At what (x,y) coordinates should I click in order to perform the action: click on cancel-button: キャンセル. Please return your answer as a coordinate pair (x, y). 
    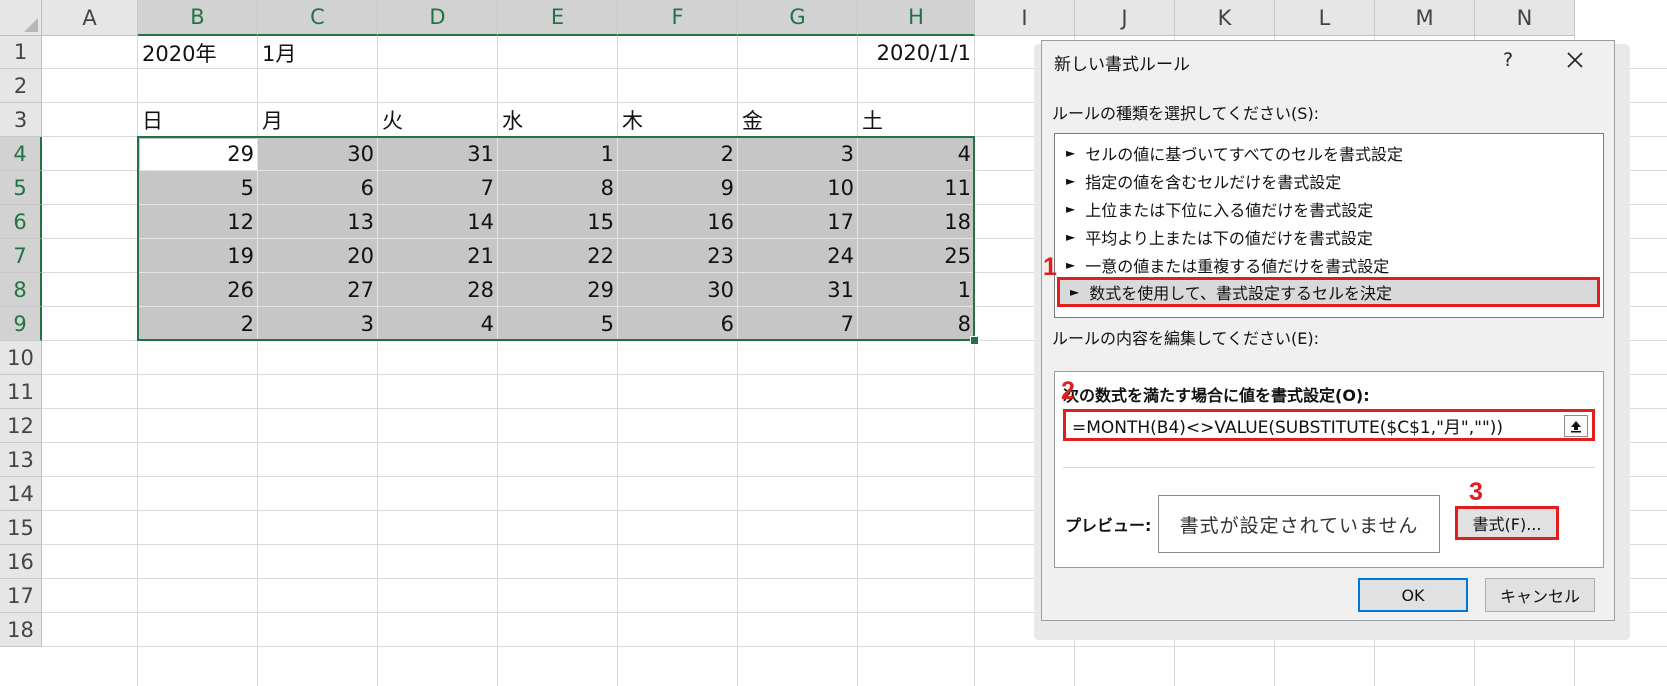
    Looking at the image, I should click on (1540, 595).